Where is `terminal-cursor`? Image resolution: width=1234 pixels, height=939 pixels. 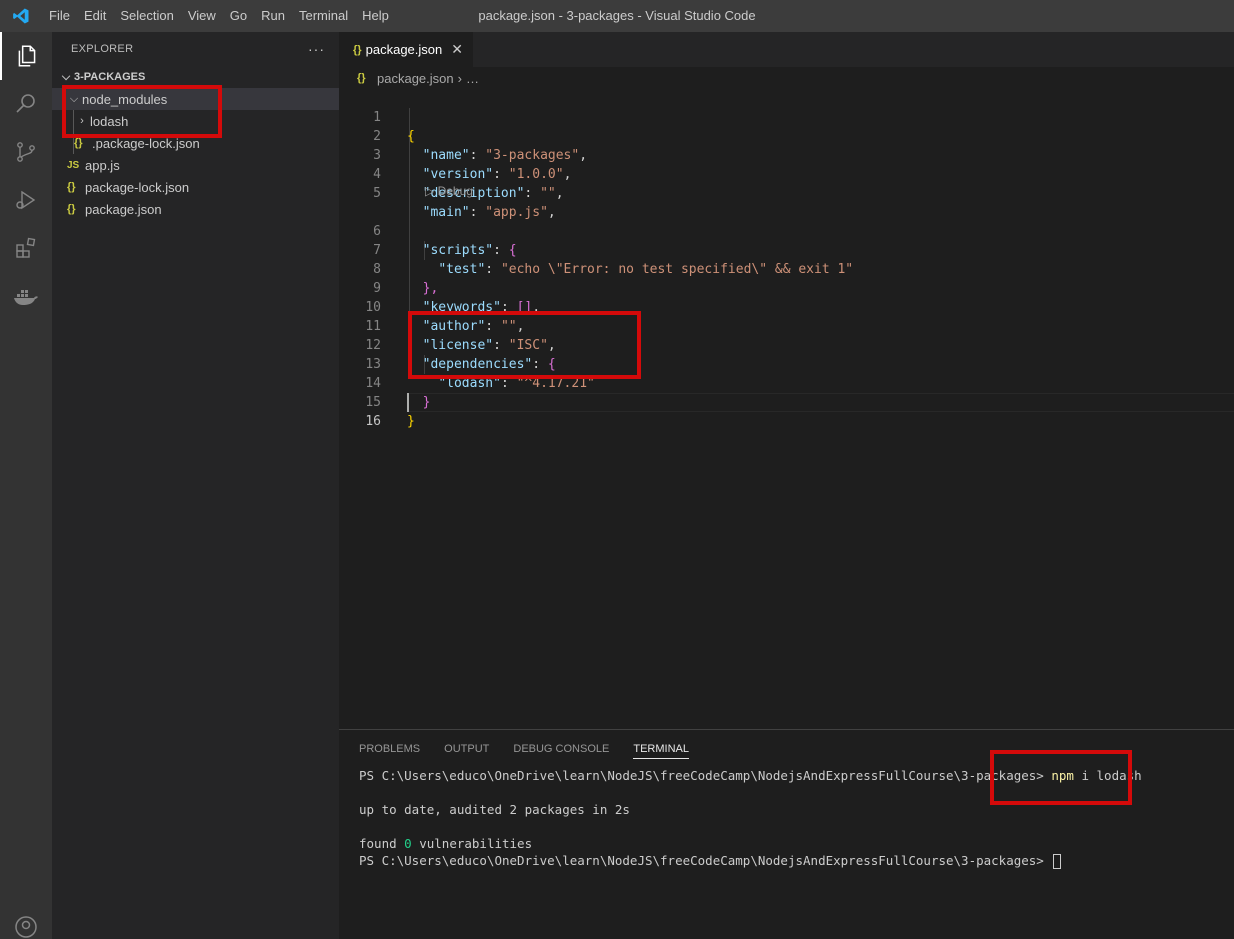 terminal-cursor is located at coordinates (1057, 861).